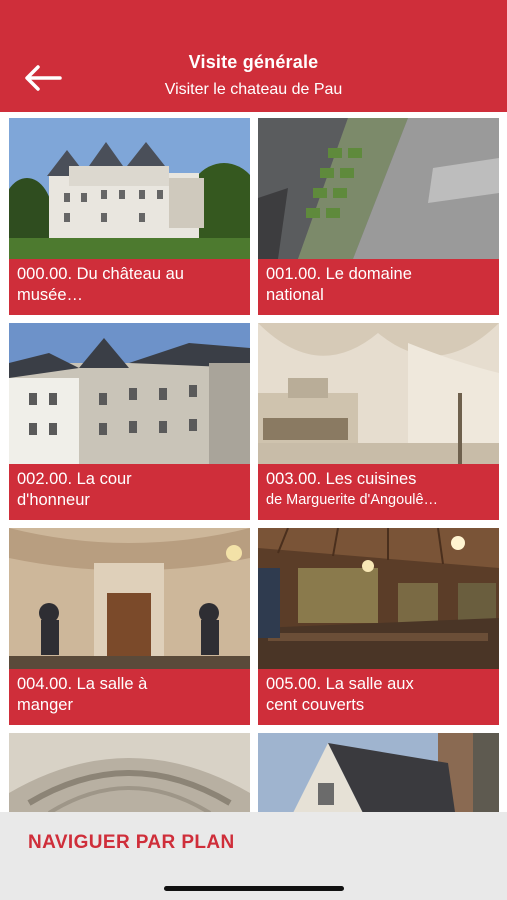 The image size is (507, 900). I want to click on home-indicator, so click(254, 888).